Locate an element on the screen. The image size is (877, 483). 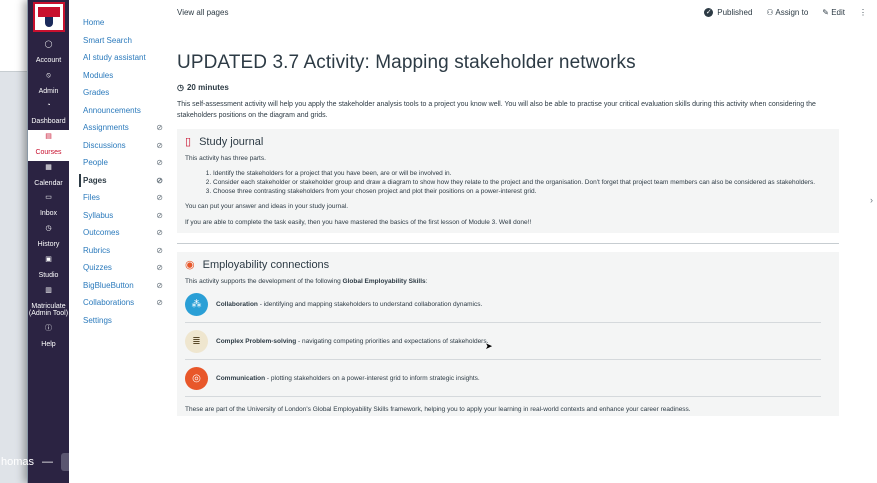
course-nav-item-files: Files ⊘ is located at coordinates (119, 198).